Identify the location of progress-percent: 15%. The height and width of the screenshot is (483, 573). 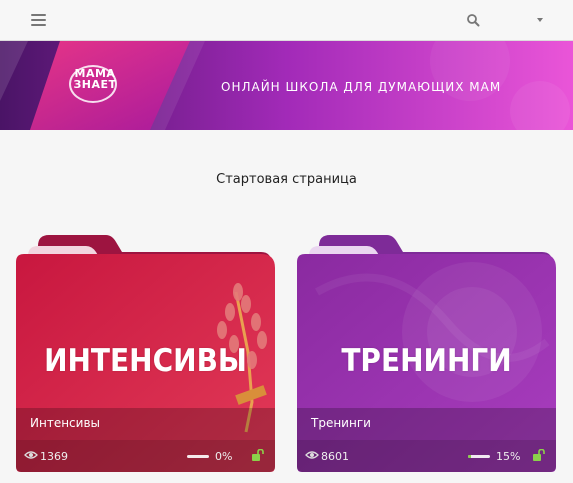
(508, 456).